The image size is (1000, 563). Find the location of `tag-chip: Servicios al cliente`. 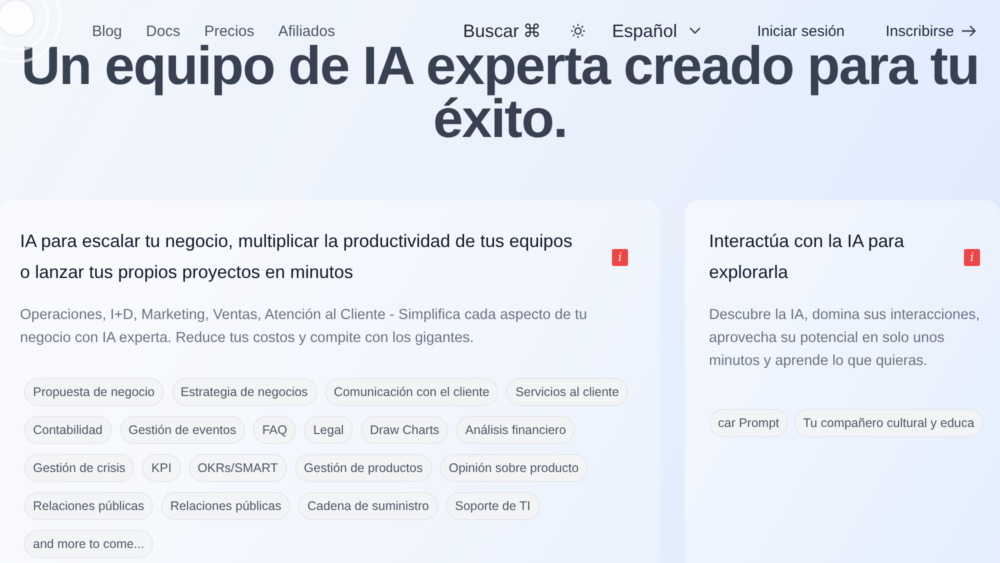

tag-chip: Servicios al cliente is located at coordinates (567, 392).